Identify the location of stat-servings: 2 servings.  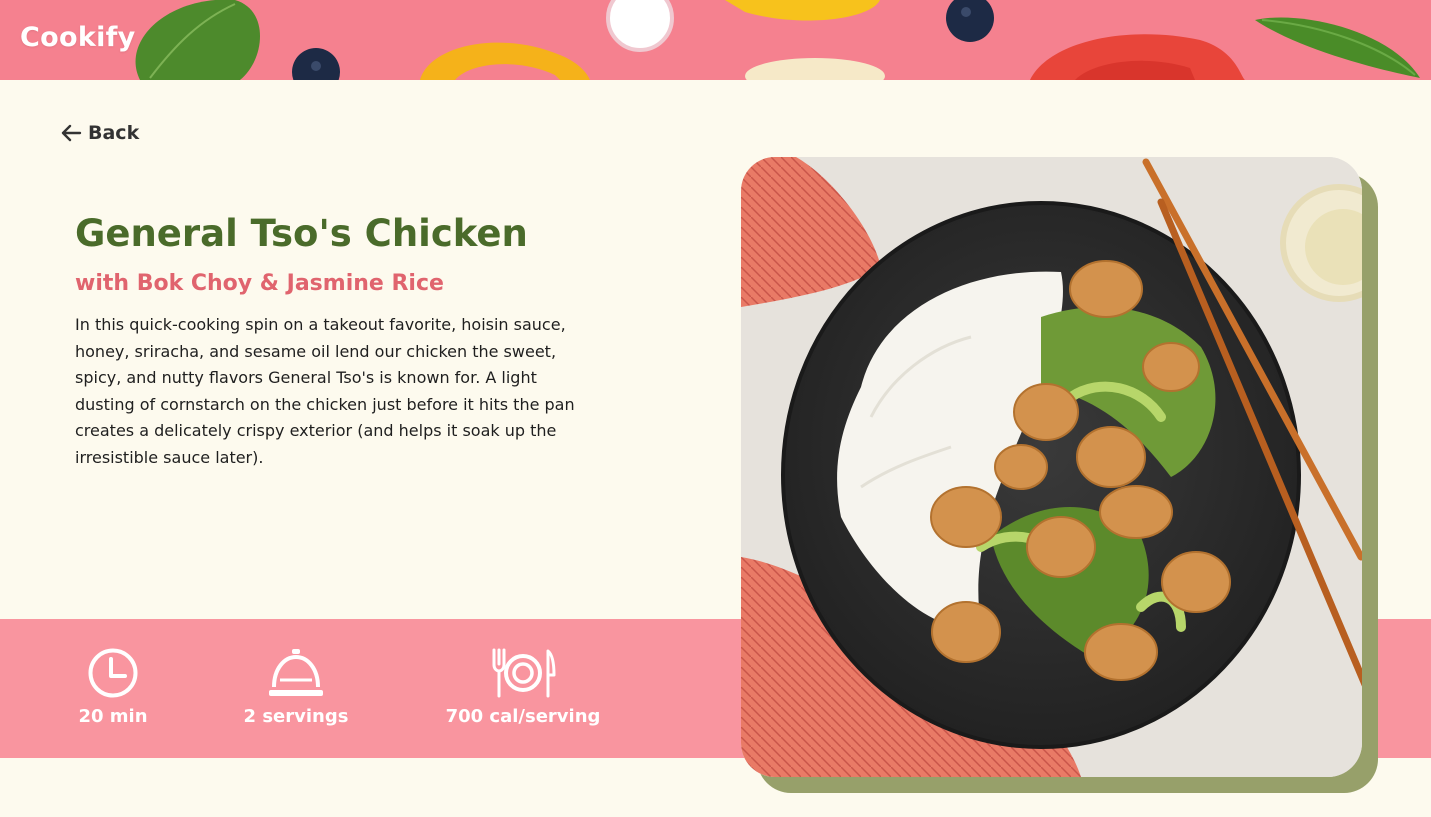
(296, 687).